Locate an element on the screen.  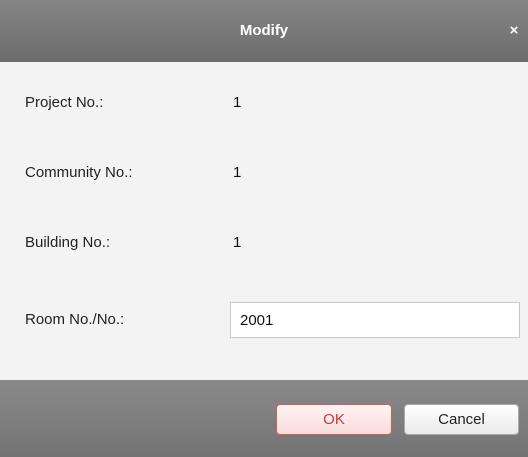
dialog-title: Modify is located at coordinates (264, 30).